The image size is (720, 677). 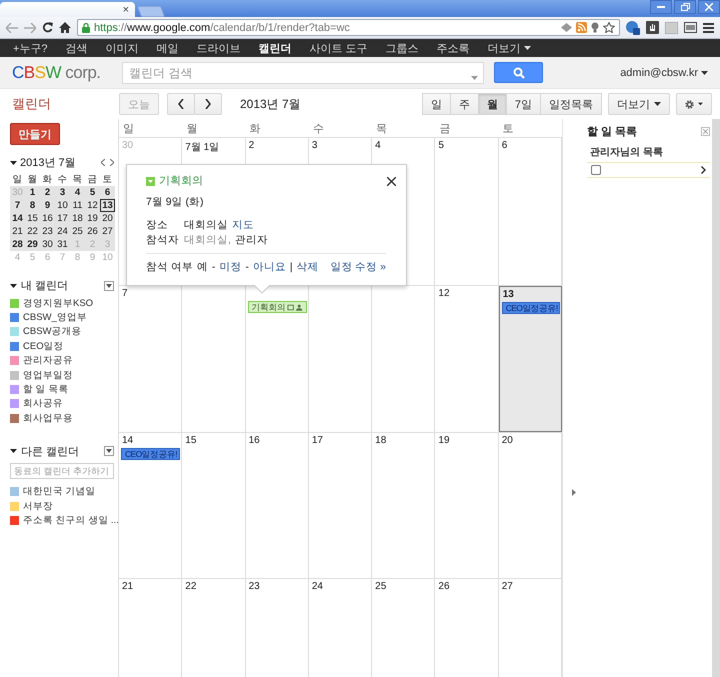 What do you see at coordinates (44, 285) in the screenshot?
I see `section-title: 내 캘린더` at bounding box center [44, 285].